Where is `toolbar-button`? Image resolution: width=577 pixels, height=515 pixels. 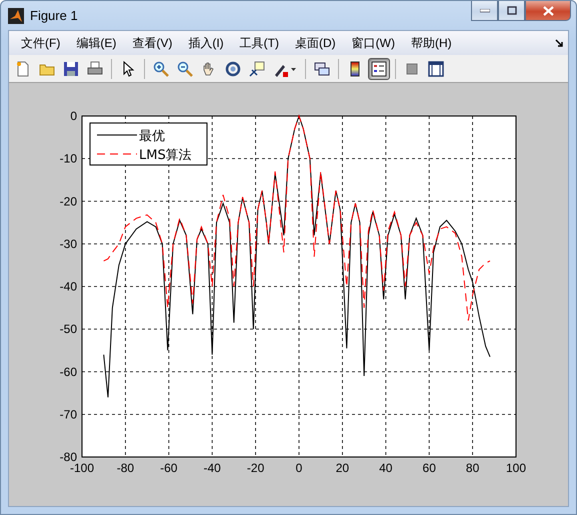
toolbar-button is located at coordinates (379, 69).